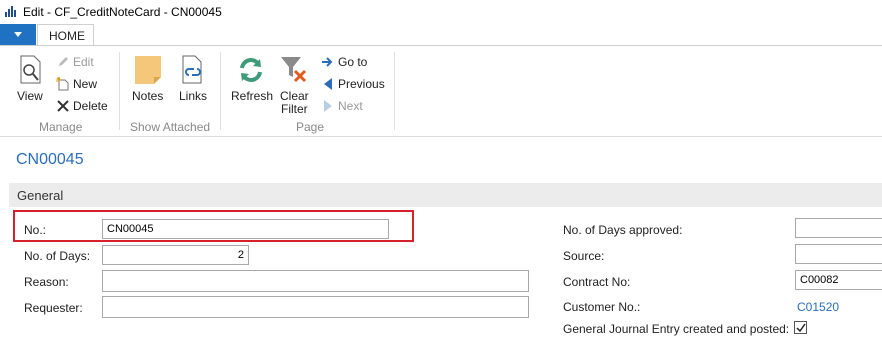 The width and height of the screenshot is (882, 344). What do you see at coordinates (61, 127) in the screenshot?
I see `group-label-manage: Manage` at bounding box center [61, 127].